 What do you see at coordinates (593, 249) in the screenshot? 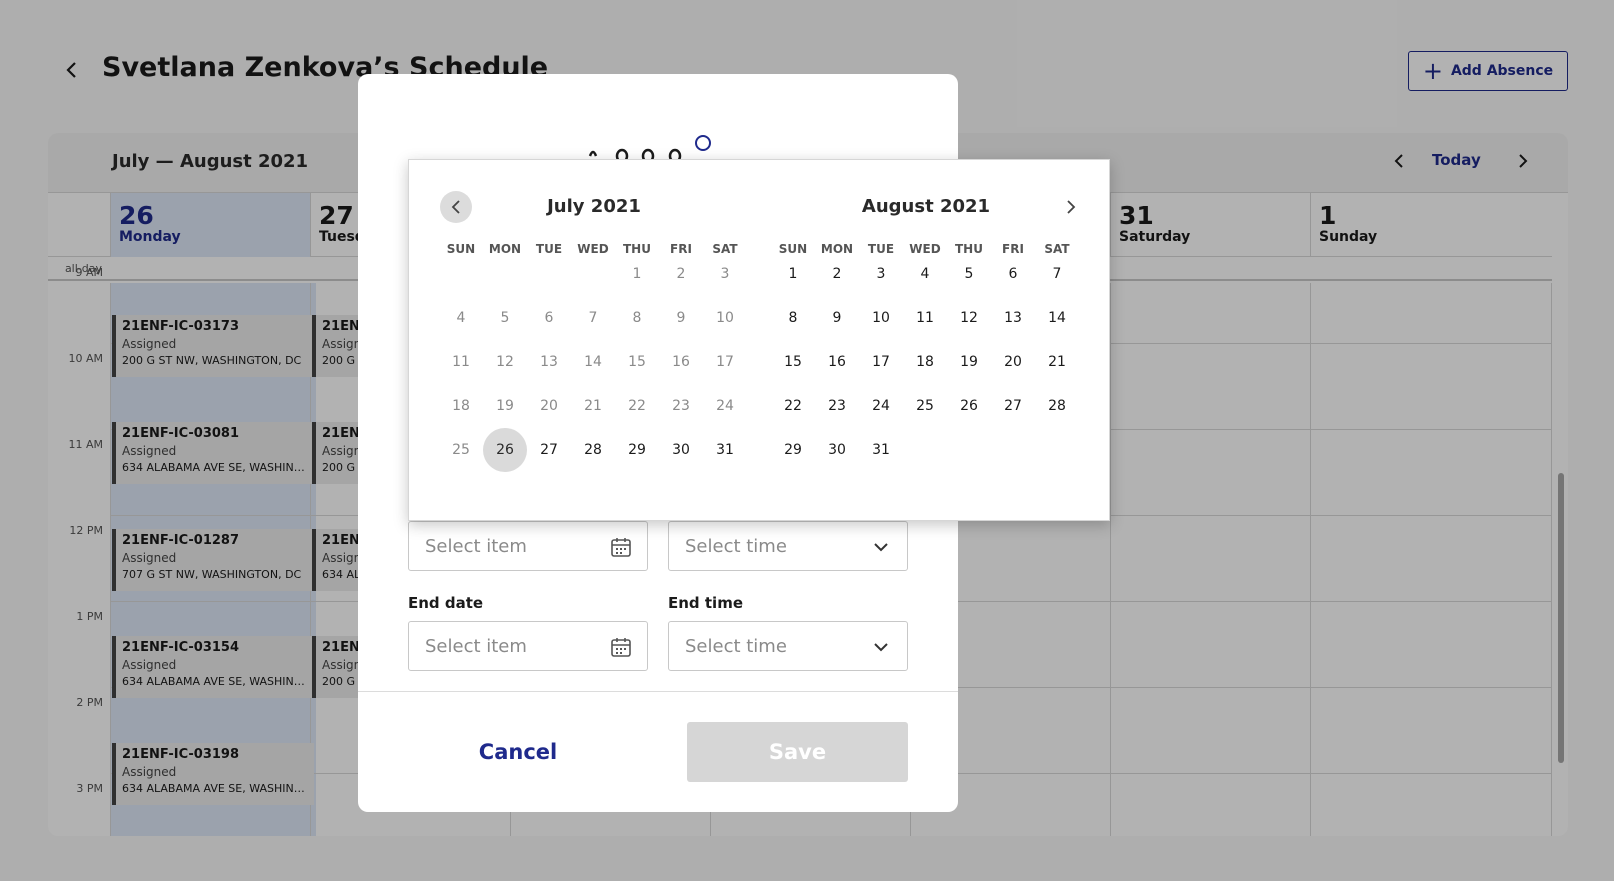
I see `weekday-label: WED` at bounding box center [593, 249].